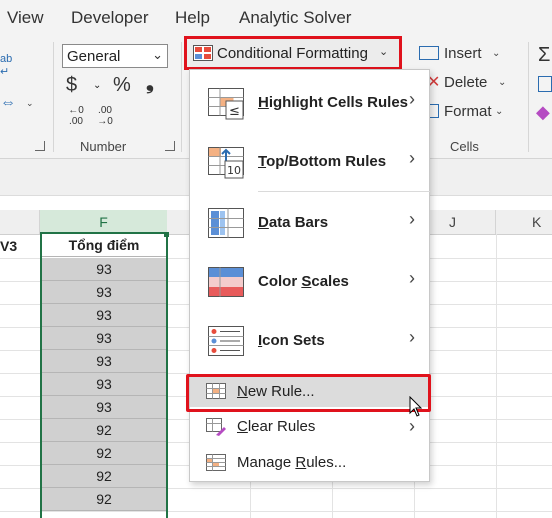 The image size is (552, 518). What do you see at coordinates (25, 18) in the screenshot?
I see `menu-view: View` at bounding box center [25, 18].